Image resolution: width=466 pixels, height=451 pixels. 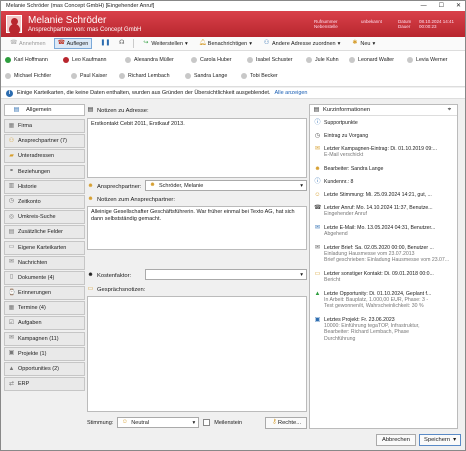 I want to click on history-icon: ▥, so click(x=11, y=186).